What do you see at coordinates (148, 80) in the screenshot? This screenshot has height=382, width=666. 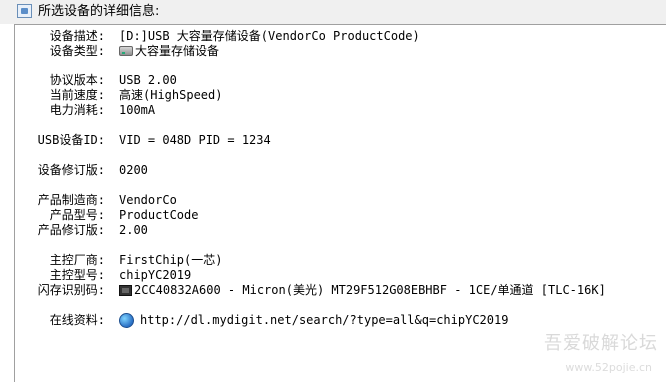 I see `protocol-value: USB 2.00` at bounding box center [148, 80].